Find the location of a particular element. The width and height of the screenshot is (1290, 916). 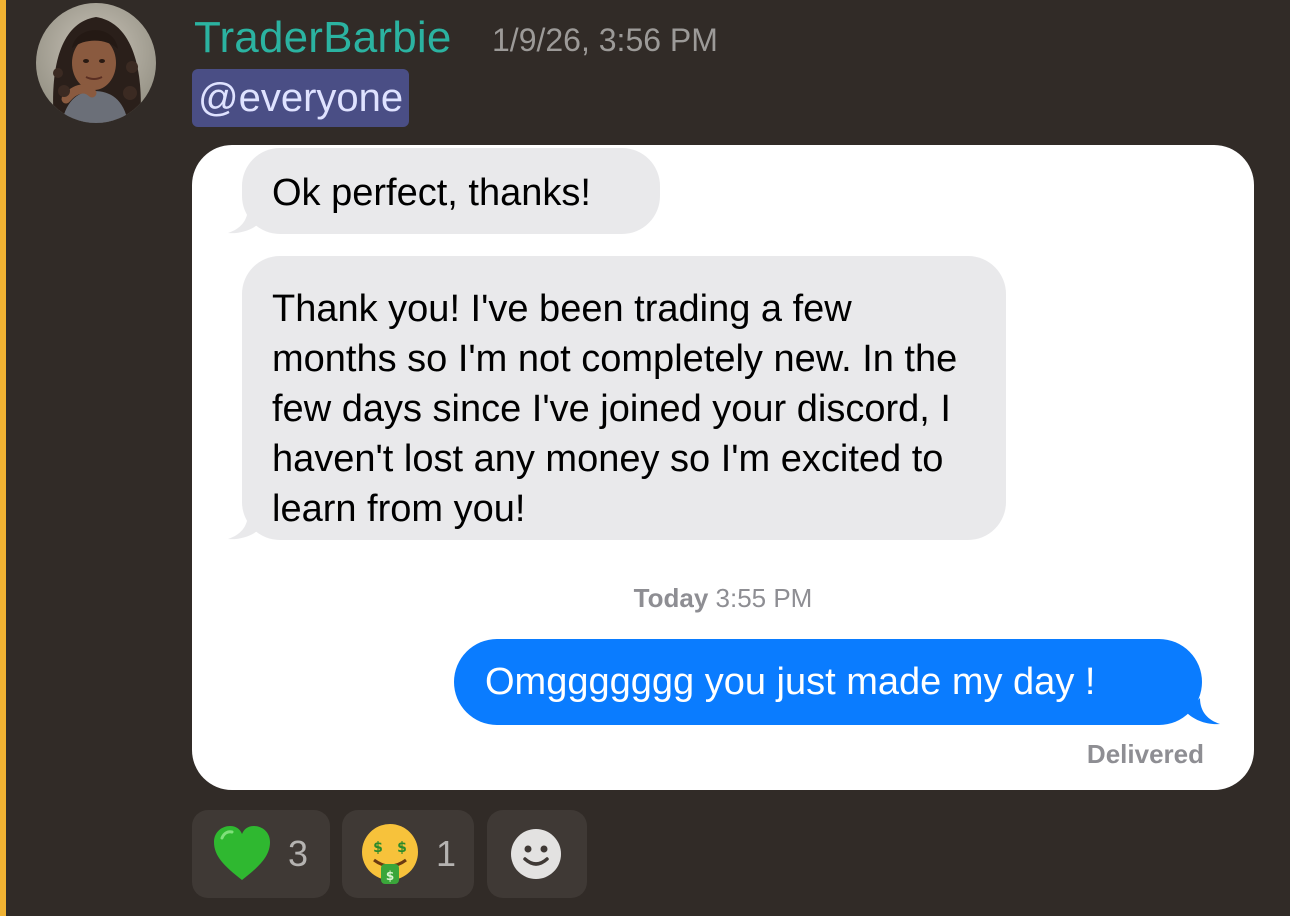

add-reaction-icon is located at coordinates (536, 854).